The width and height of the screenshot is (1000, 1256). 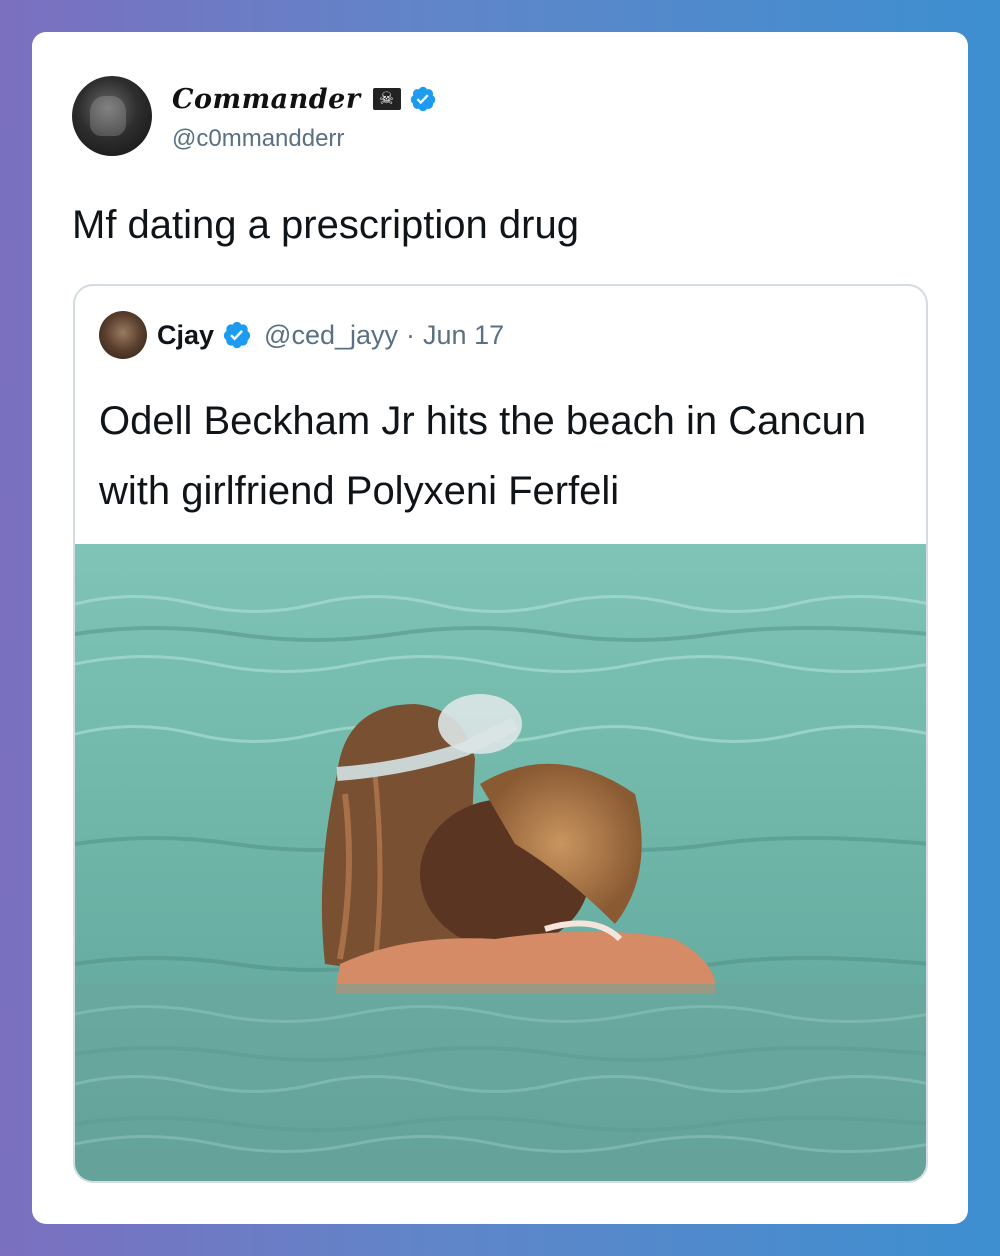 What do you see at coordinates (123, 335) in the screenshot?
I see `quoted-avatar` at bounding box center [123, 335].